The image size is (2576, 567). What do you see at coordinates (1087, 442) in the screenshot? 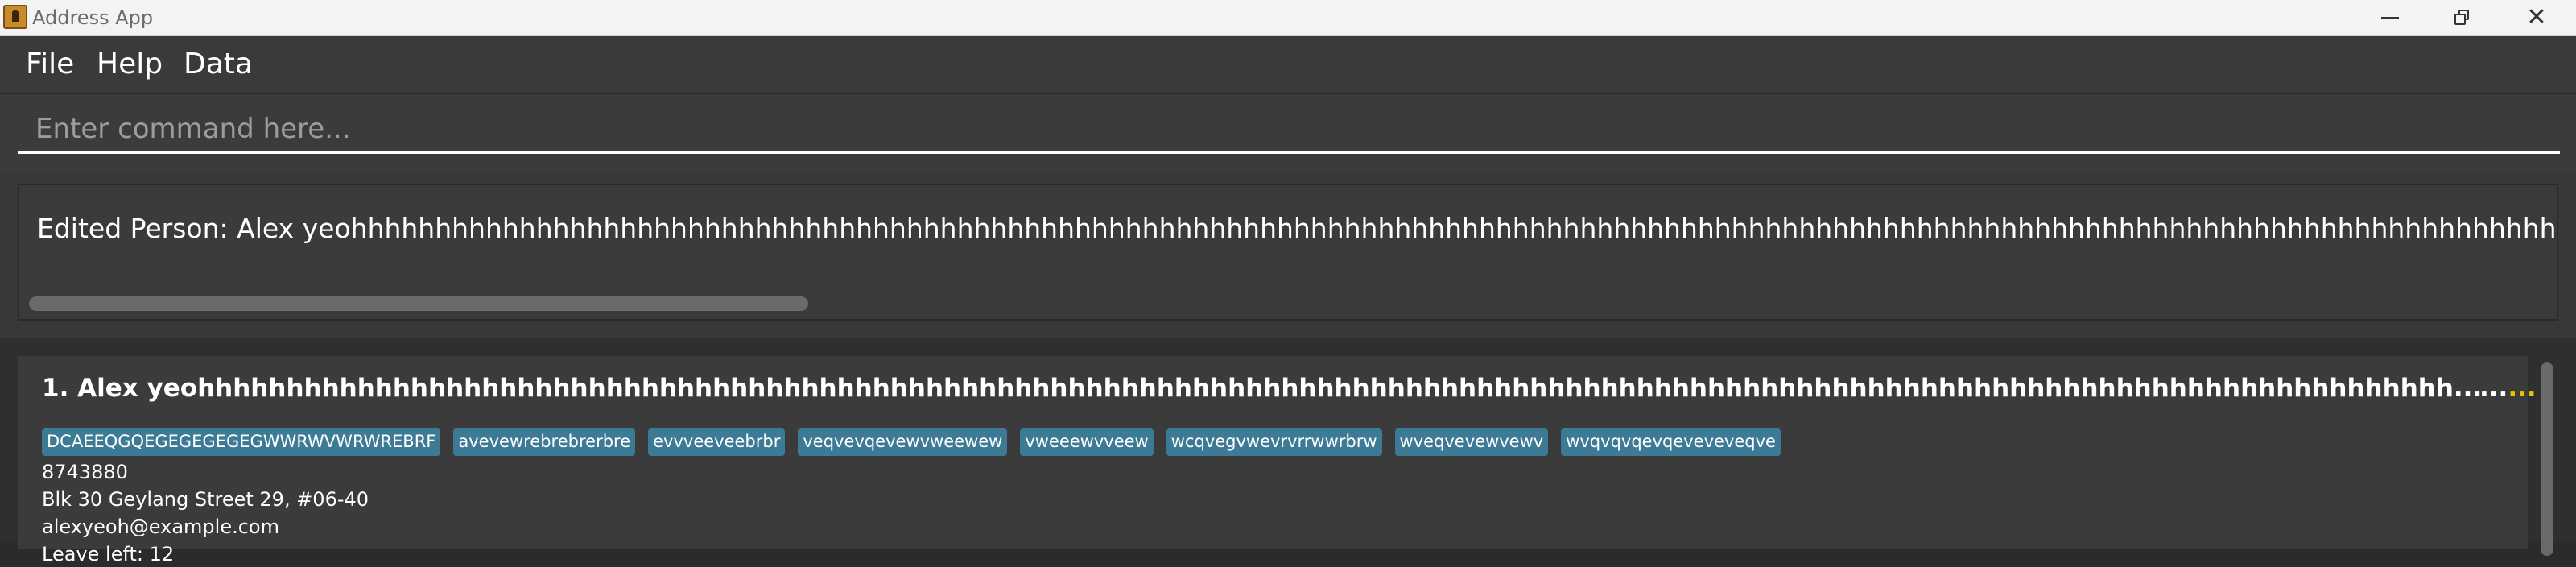
I see `tag-label: vweeewvveew` at bounding box center [1087, 442].